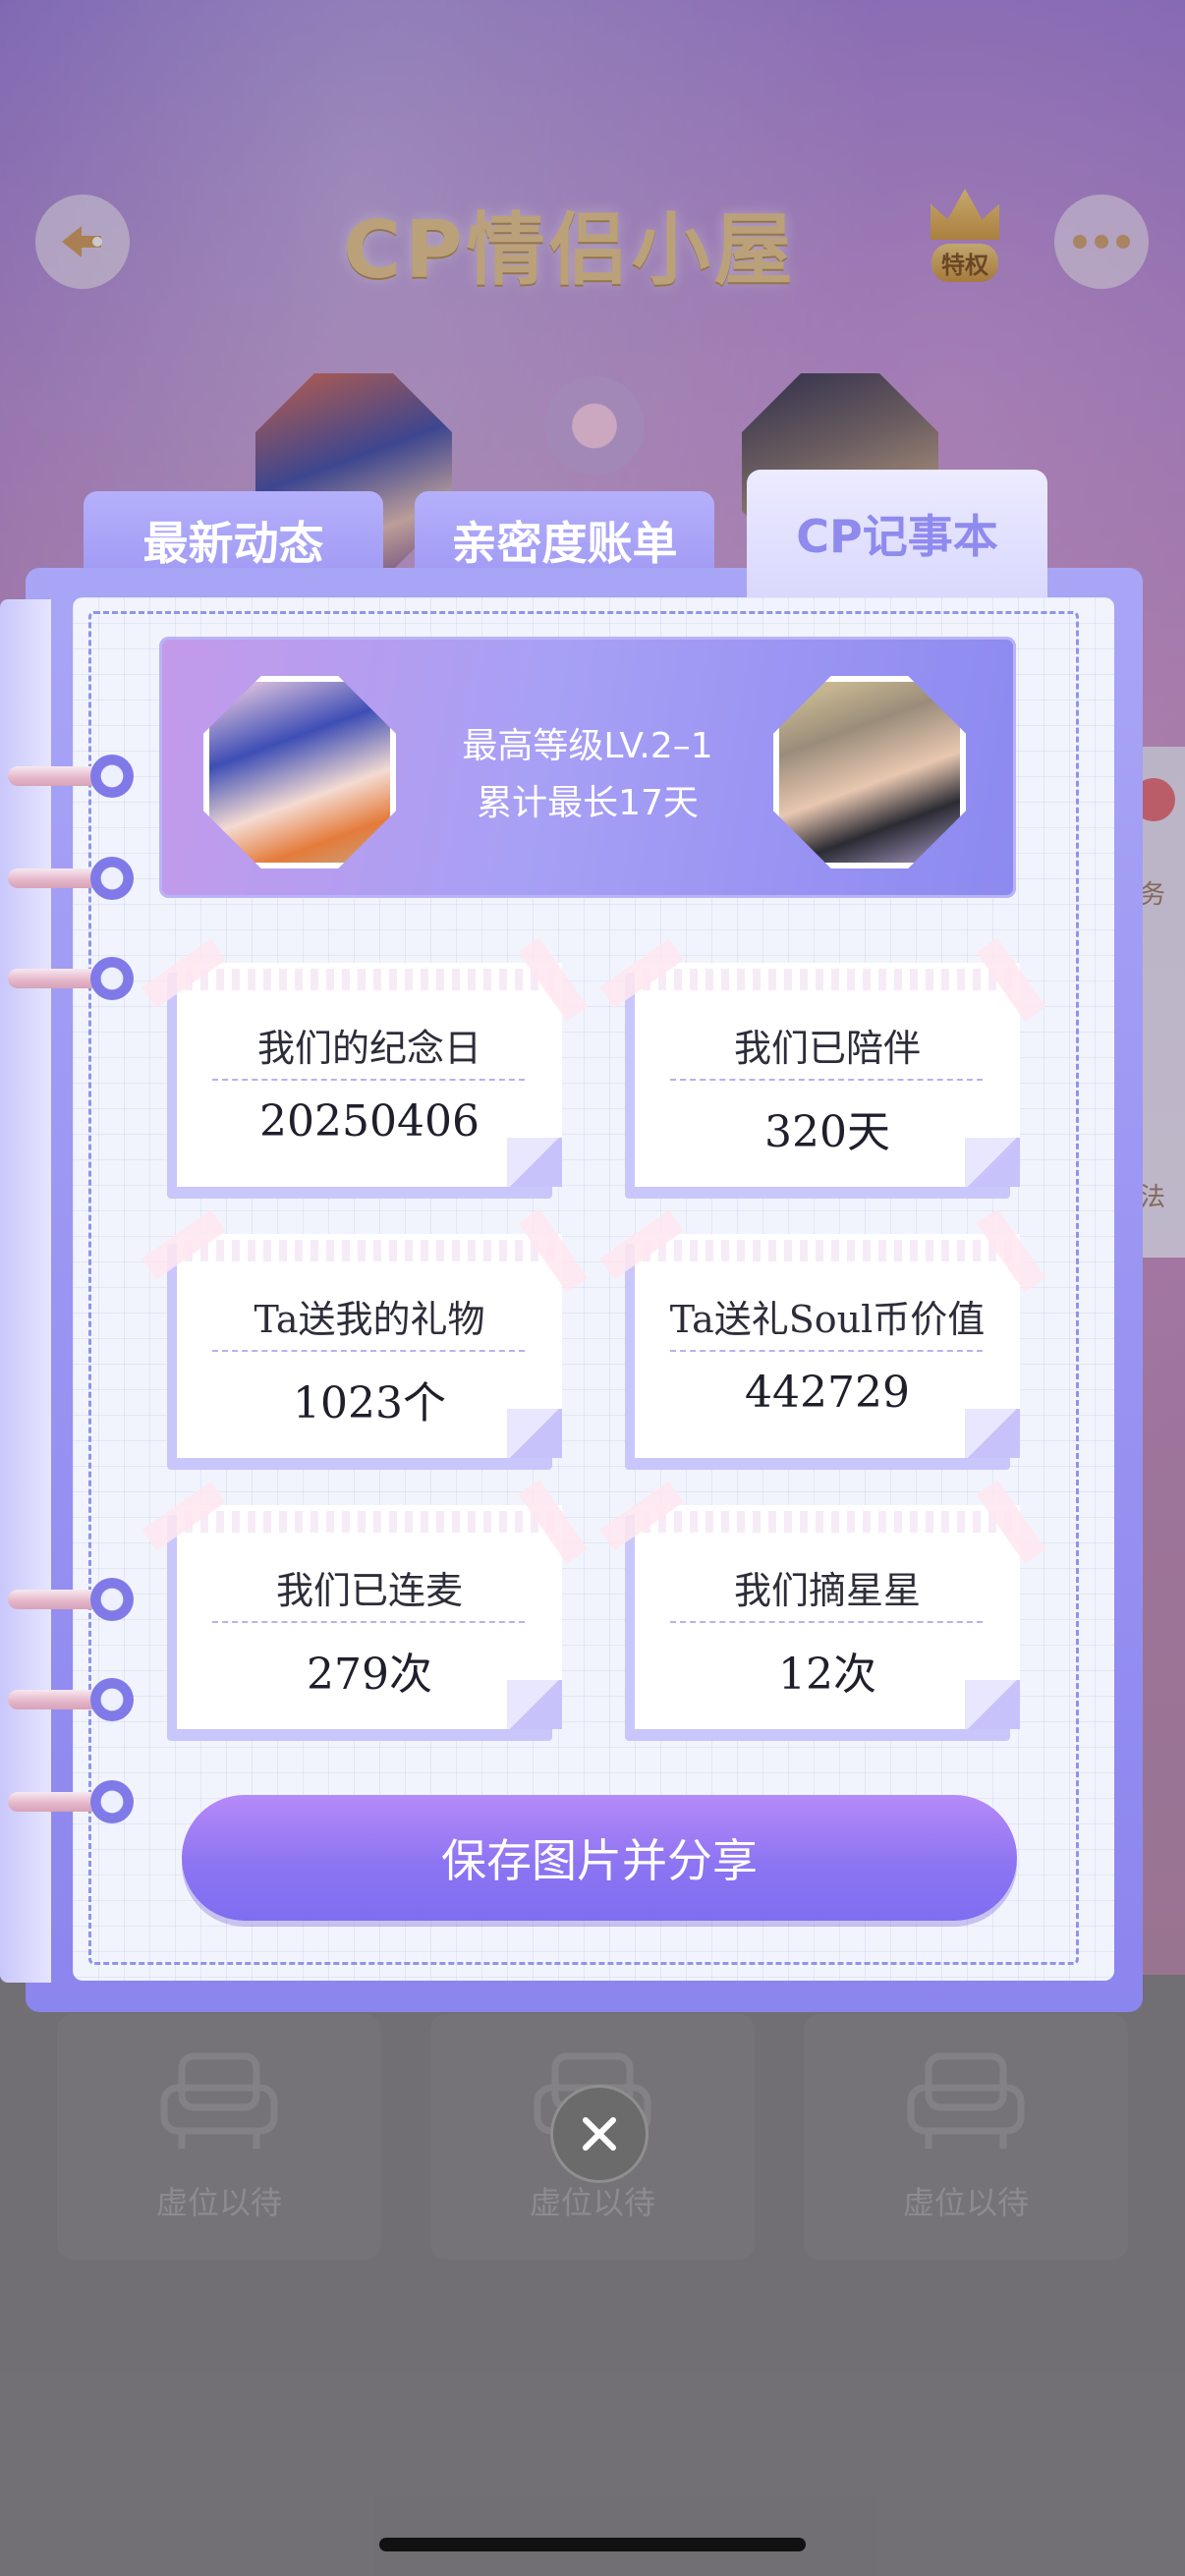 The image size is (1185, 2576). What do you see at coordinates (897, 533) in the screenshot?
I see `tab-cp-notebook: CP记事本` at bounding box center [897, 533].